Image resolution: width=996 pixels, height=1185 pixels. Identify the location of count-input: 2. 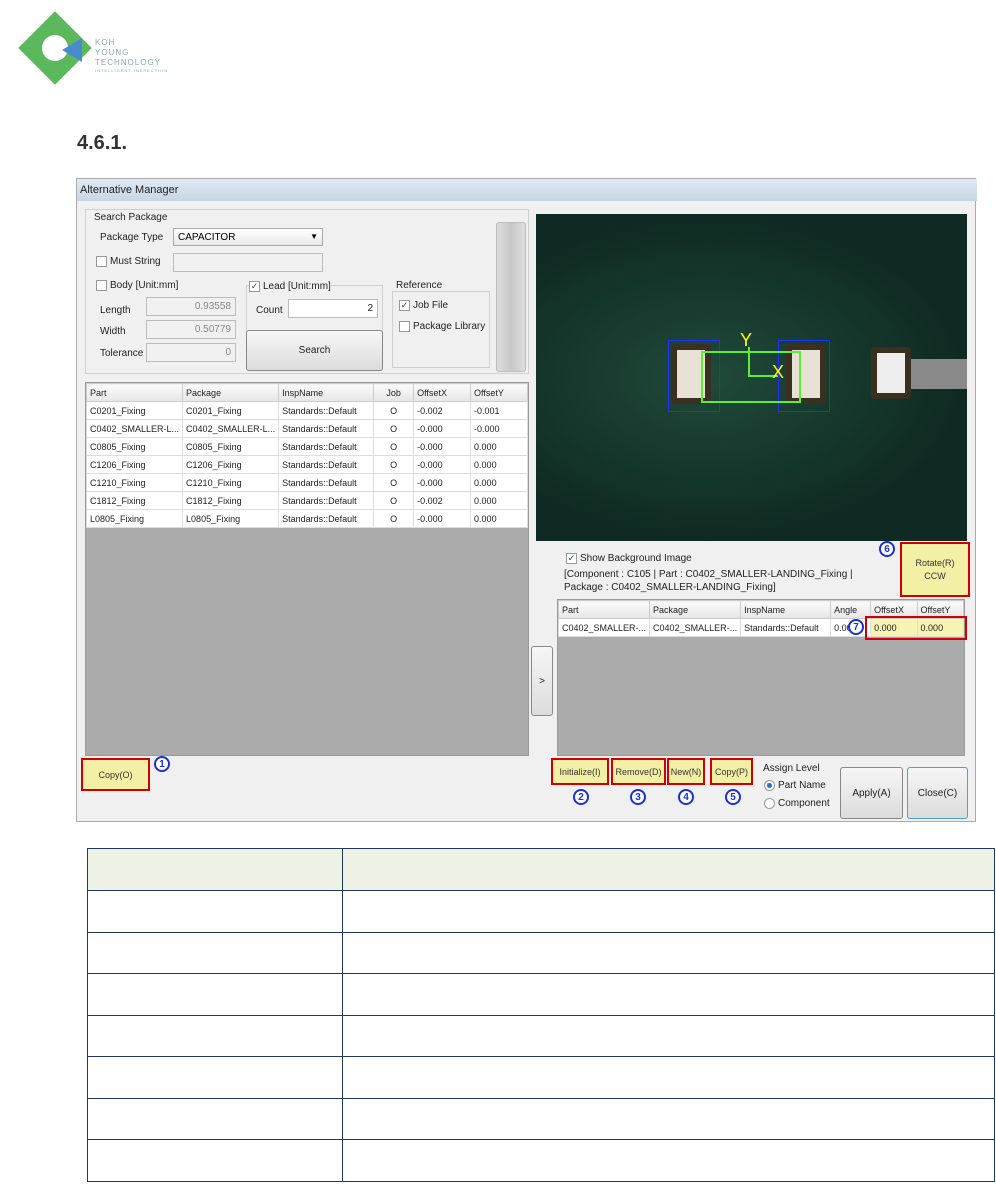
(333, 308).